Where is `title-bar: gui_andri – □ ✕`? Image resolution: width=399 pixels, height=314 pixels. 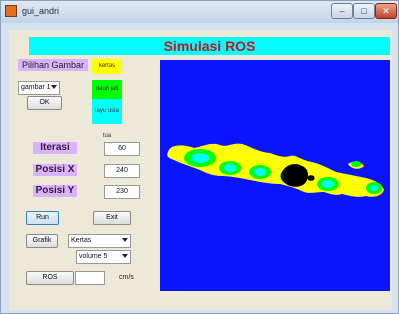 title-bar: gui_andri – □ ✕ is located at coordinates (199, 12).